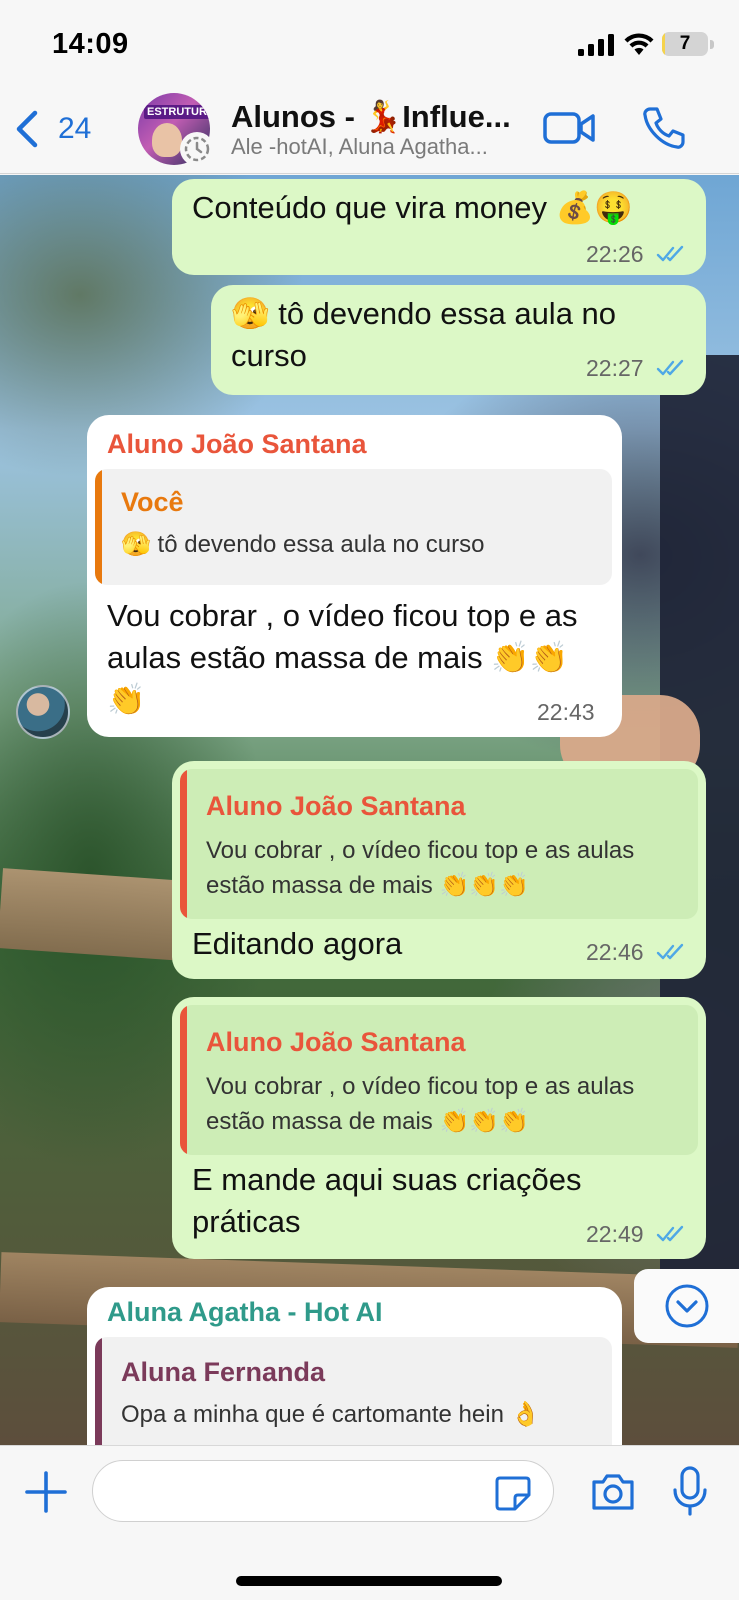  Describe the element at coordinates (690, 1491) in the screenshot. I see `microphone-icon` at that location.